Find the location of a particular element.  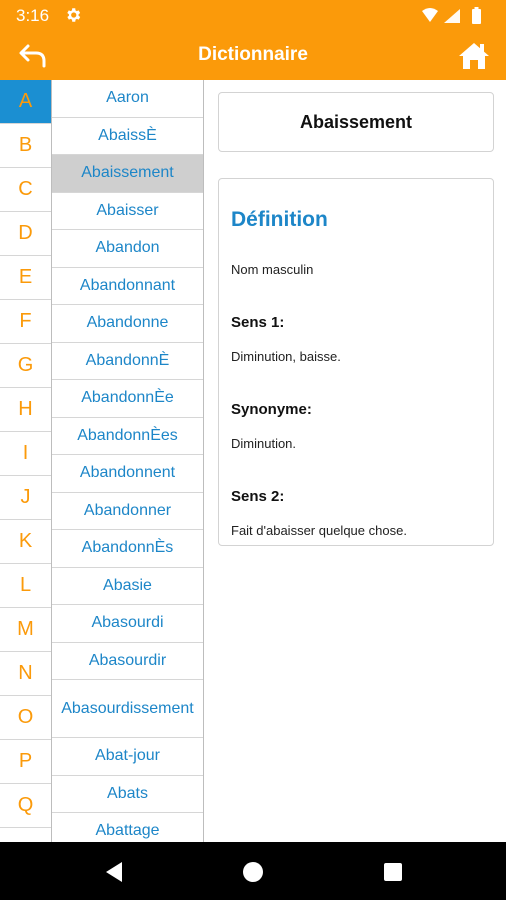

selected-word-card: Abaissement is located at coordinates (356, 122).